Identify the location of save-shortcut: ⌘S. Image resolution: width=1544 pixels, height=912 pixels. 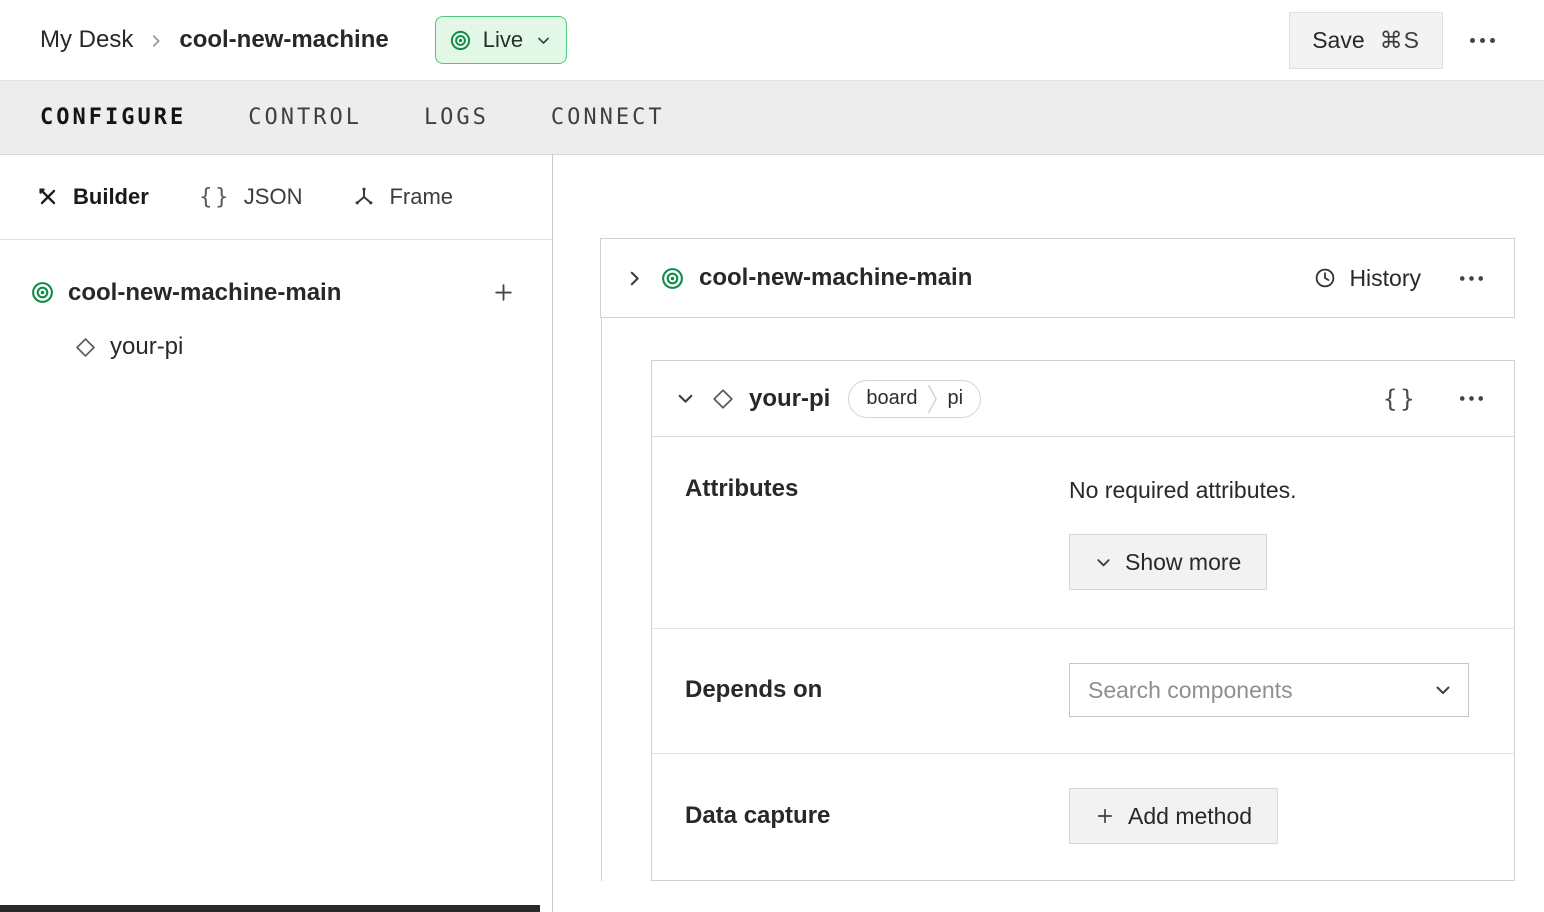
(1399, 39).